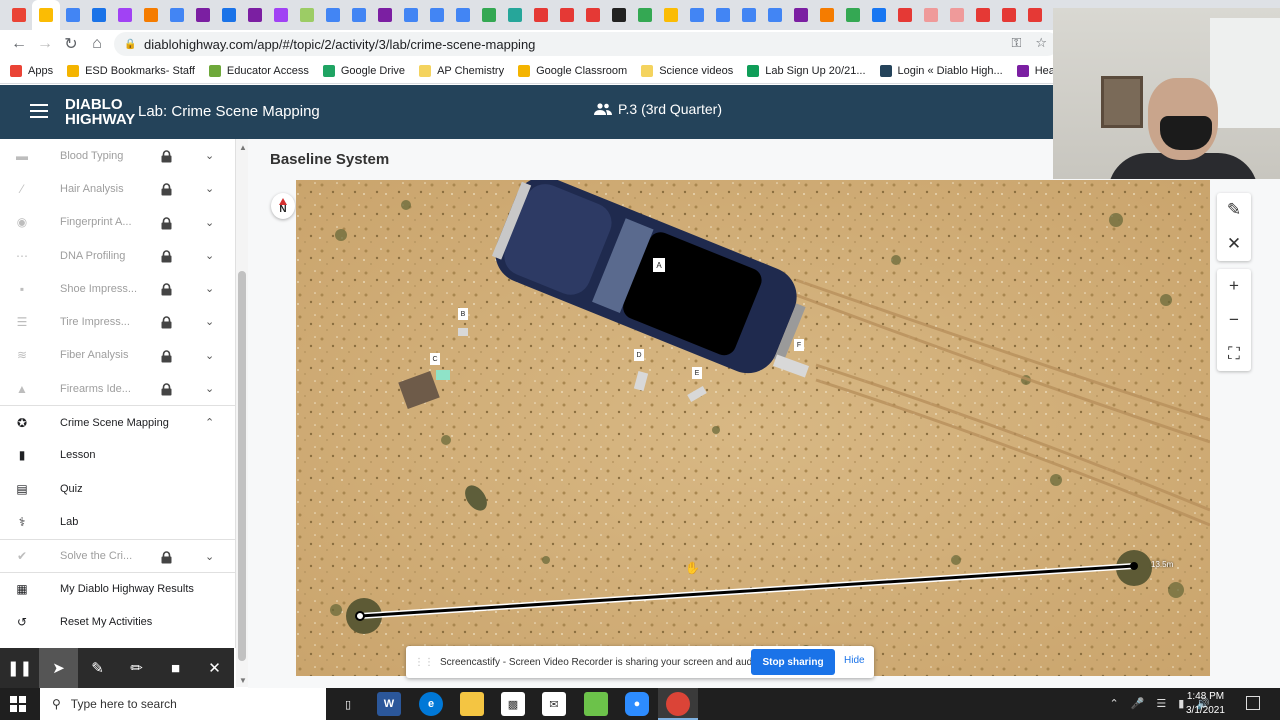 This screenshot has height=720, width=1280. What do you see at coordinates (1234, 244) in the screenshot?
I see `close-map-icon: ✕` at bounding box center [1234, 244].